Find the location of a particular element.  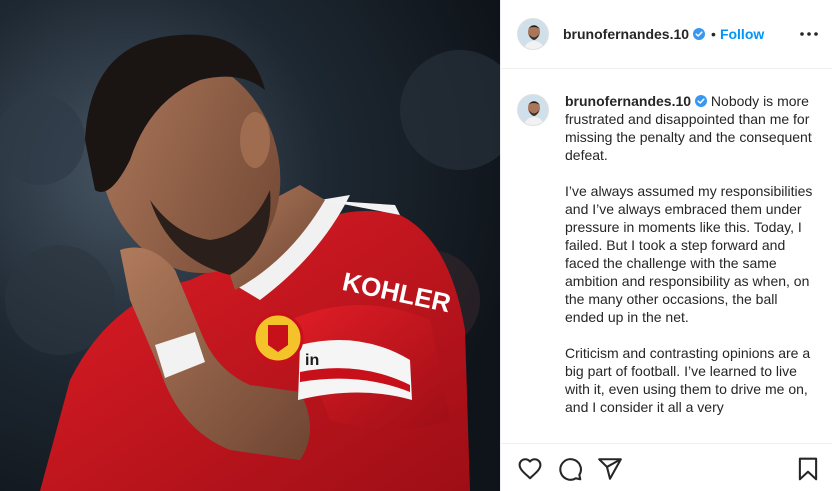

heart-icon is located at coordinates (530, 469).